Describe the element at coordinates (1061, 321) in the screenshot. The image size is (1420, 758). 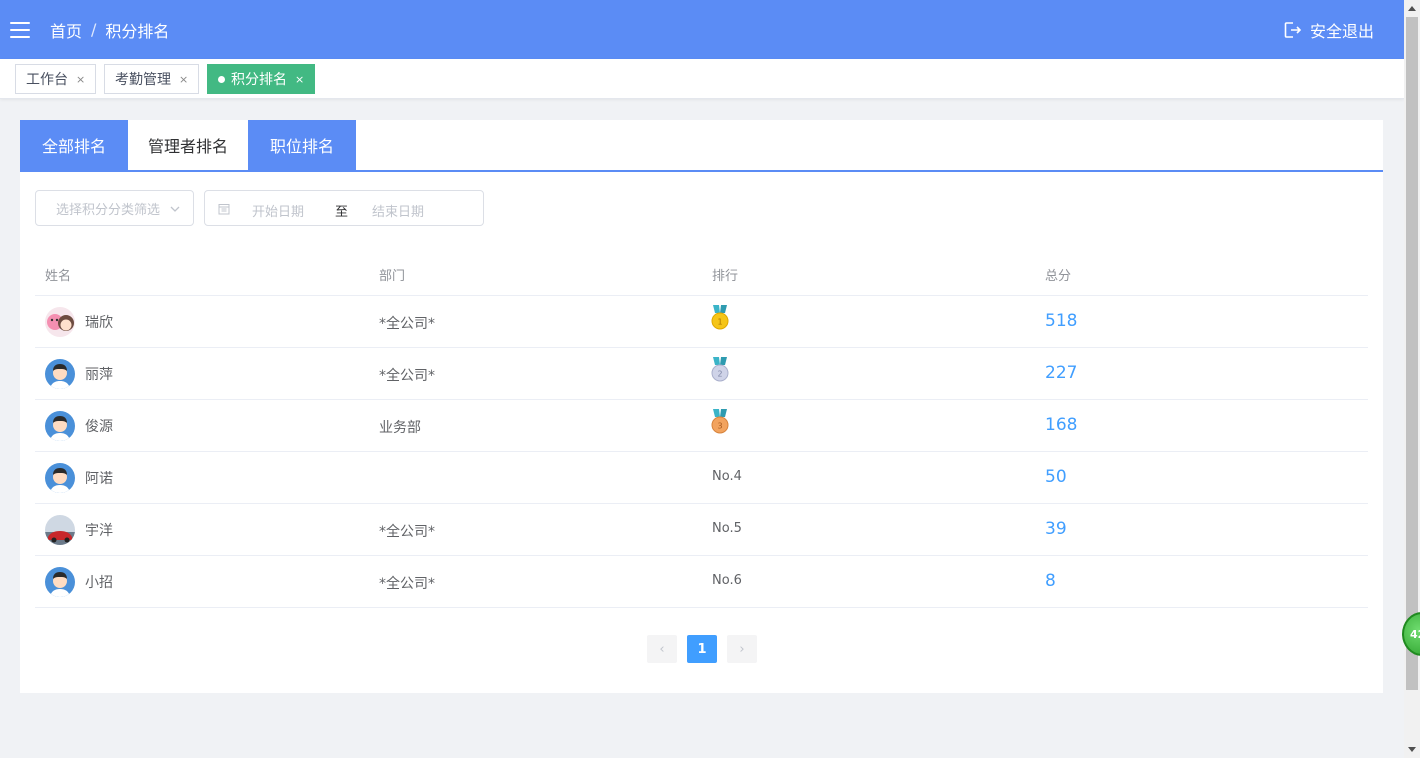
I see `employee-score: 518` at that location.